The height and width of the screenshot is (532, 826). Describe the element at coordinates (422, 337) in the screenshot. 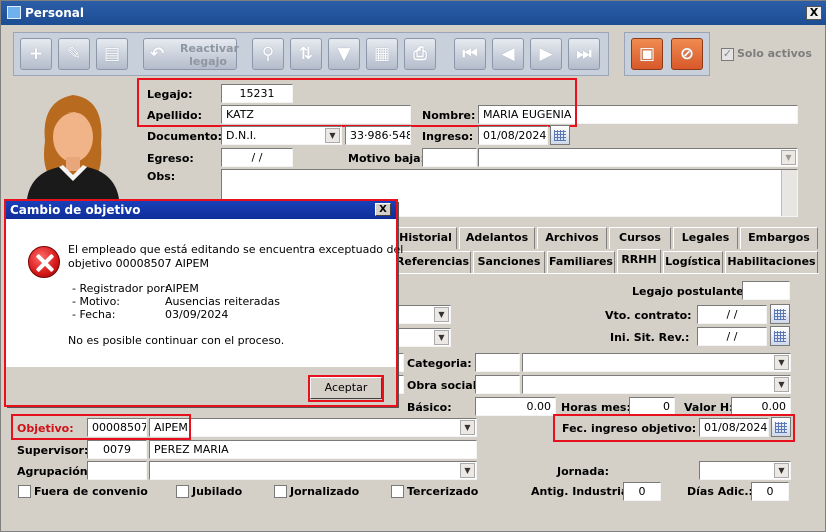

I see `rrhh-select-2: ▼` at that location.